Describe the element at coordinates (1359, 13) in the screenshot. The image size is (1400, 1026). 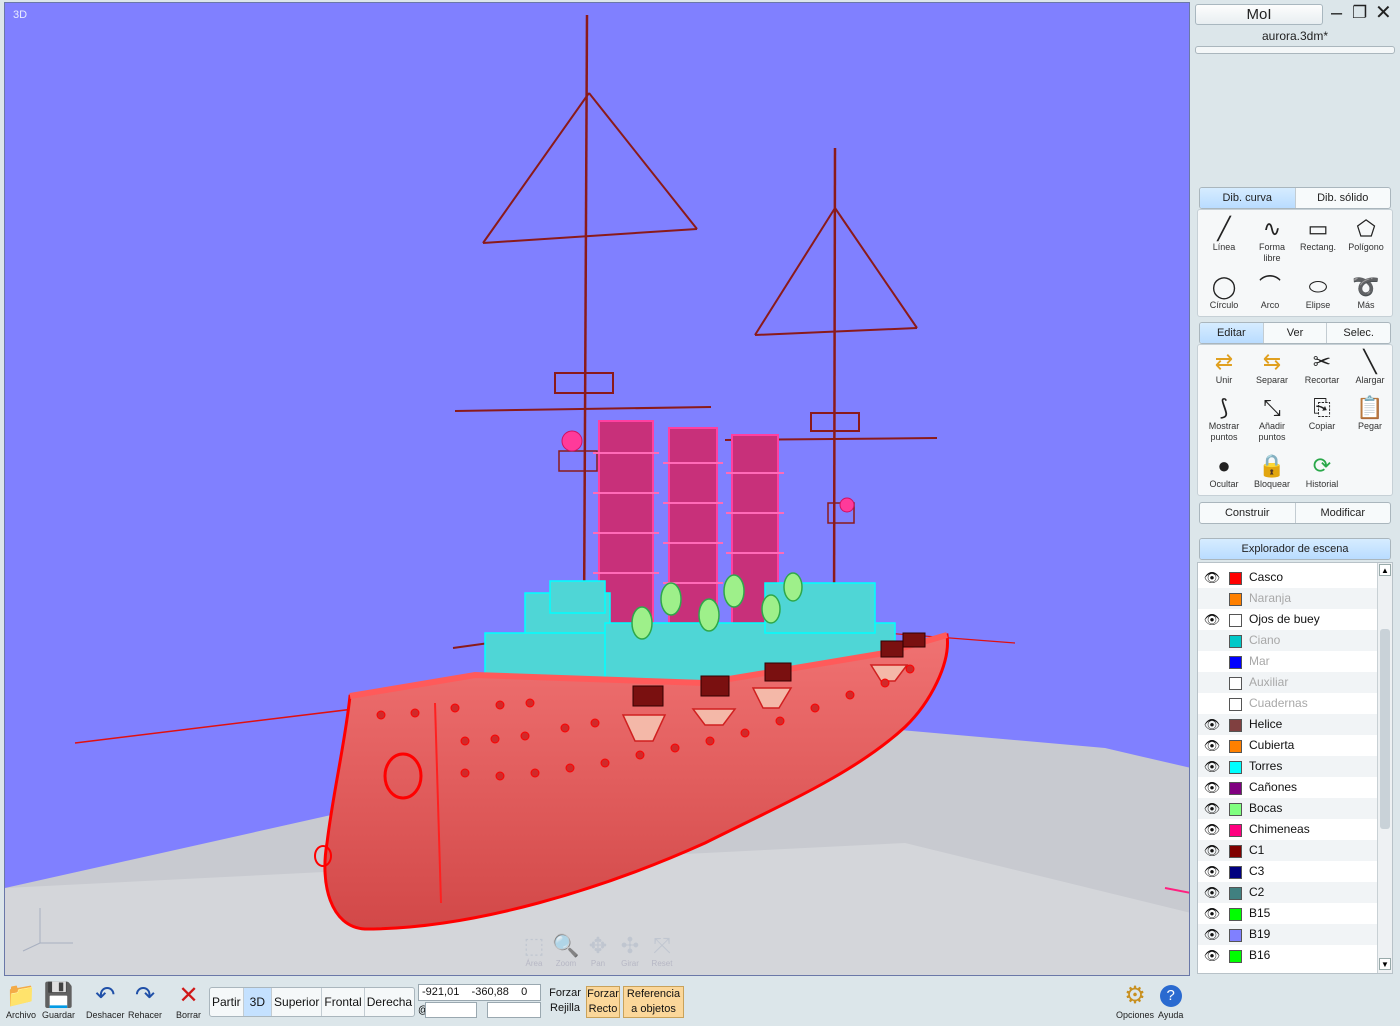
I see `restore-icon: ❐` at that location.